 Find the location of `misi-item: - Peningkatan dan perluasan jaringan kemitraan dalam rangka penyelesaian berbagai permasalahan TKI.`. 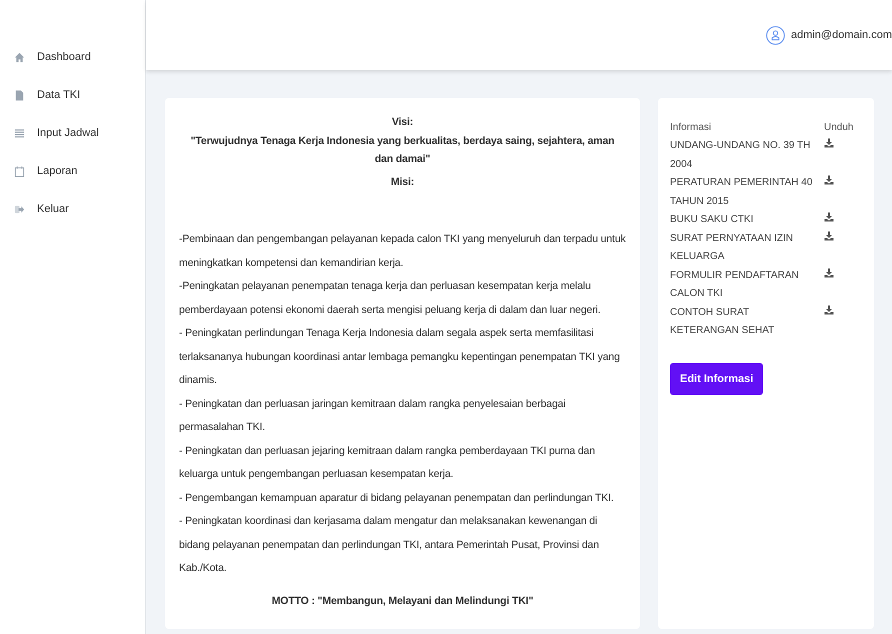

misi-item: - Peningkatan dan perluasan jaringan kemitraan dalam rangka penyelesaian berbagai permasalahan TKI. is located at coordinates (373, 415).